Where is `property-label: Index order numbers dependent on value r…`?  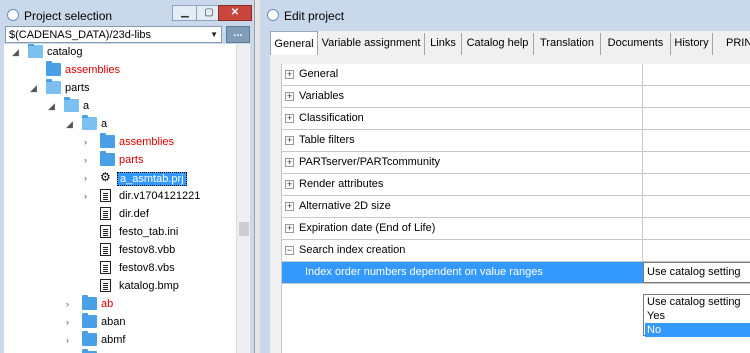 property-label: Index order numbers dependent on value r… is located at coordinates (424, 272).